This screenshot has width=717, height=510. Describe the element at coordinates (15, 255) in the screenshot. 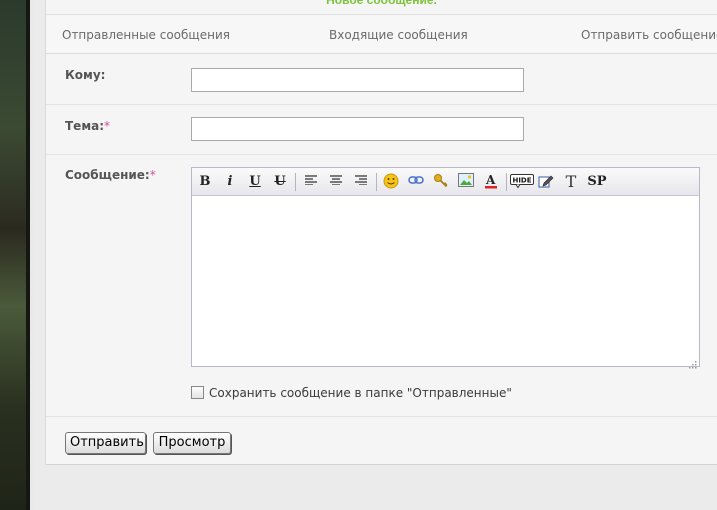

I see `background-image` at that location.